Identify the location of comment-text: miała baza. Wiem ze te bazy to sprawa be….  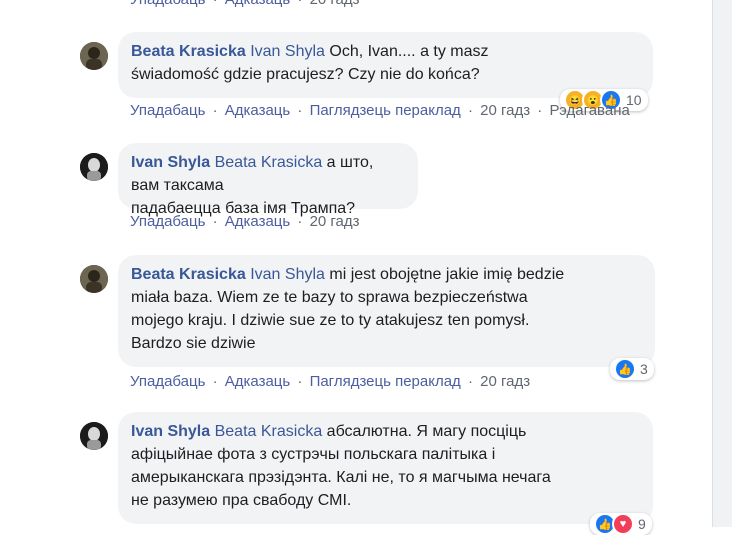
(329, 297).